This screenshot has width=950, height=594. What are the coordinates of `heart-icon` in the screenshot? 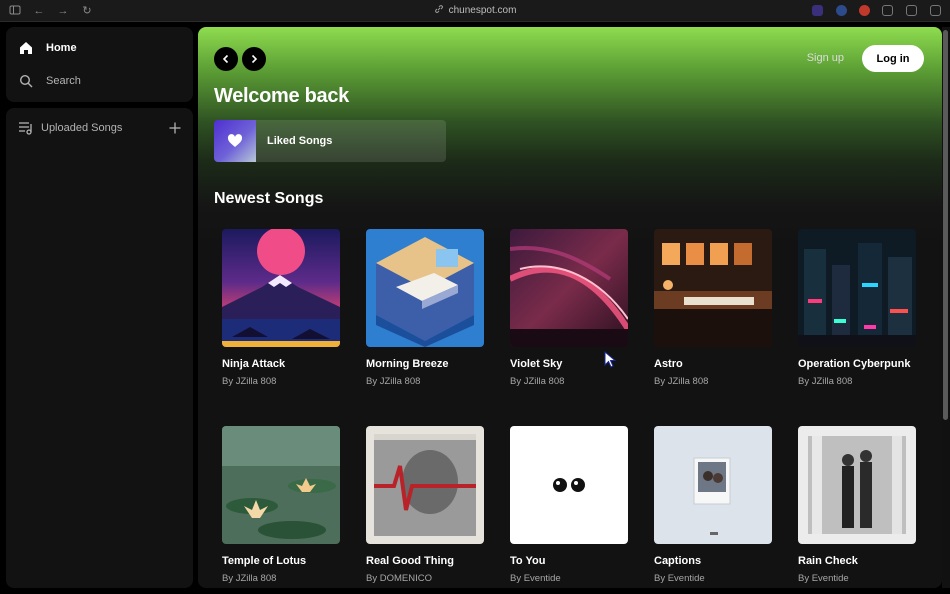 It's located at (235, 140).